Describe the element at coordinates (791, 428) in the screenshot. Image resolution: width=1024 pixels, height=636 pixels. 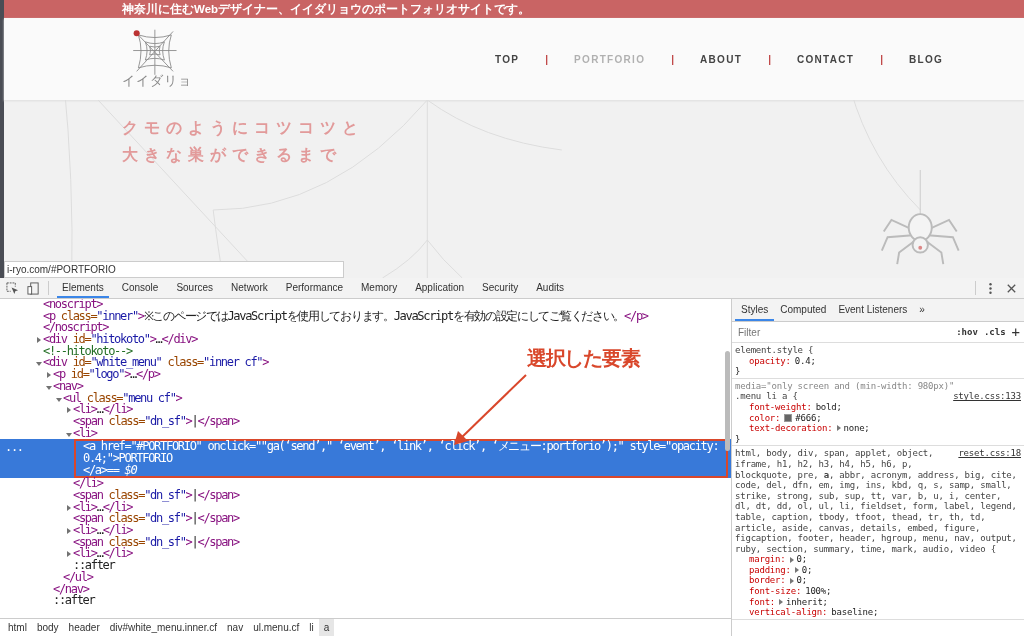
I see `css-property: text-decoration:` at that location.